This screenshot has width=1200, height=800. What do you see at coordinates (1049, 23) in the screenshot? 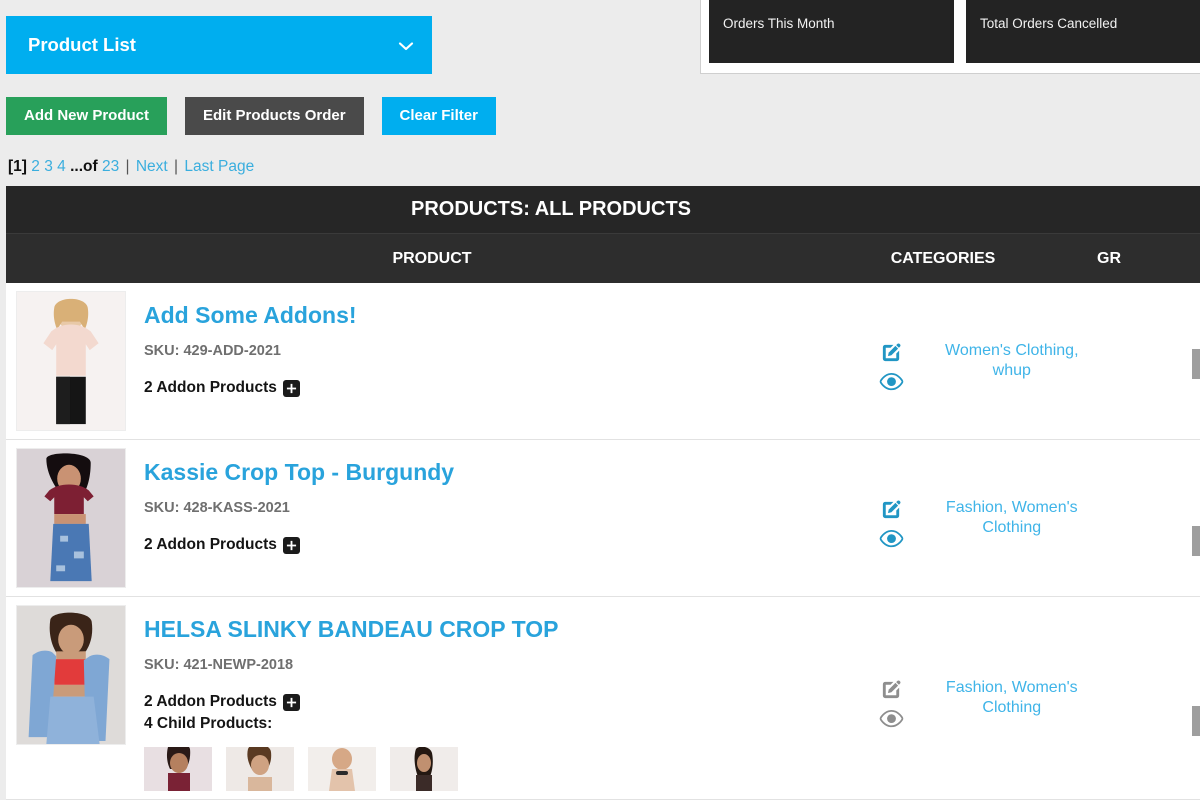
I see `stat-label: Total Orders Cancelled` at bounding box center [1049, 23].